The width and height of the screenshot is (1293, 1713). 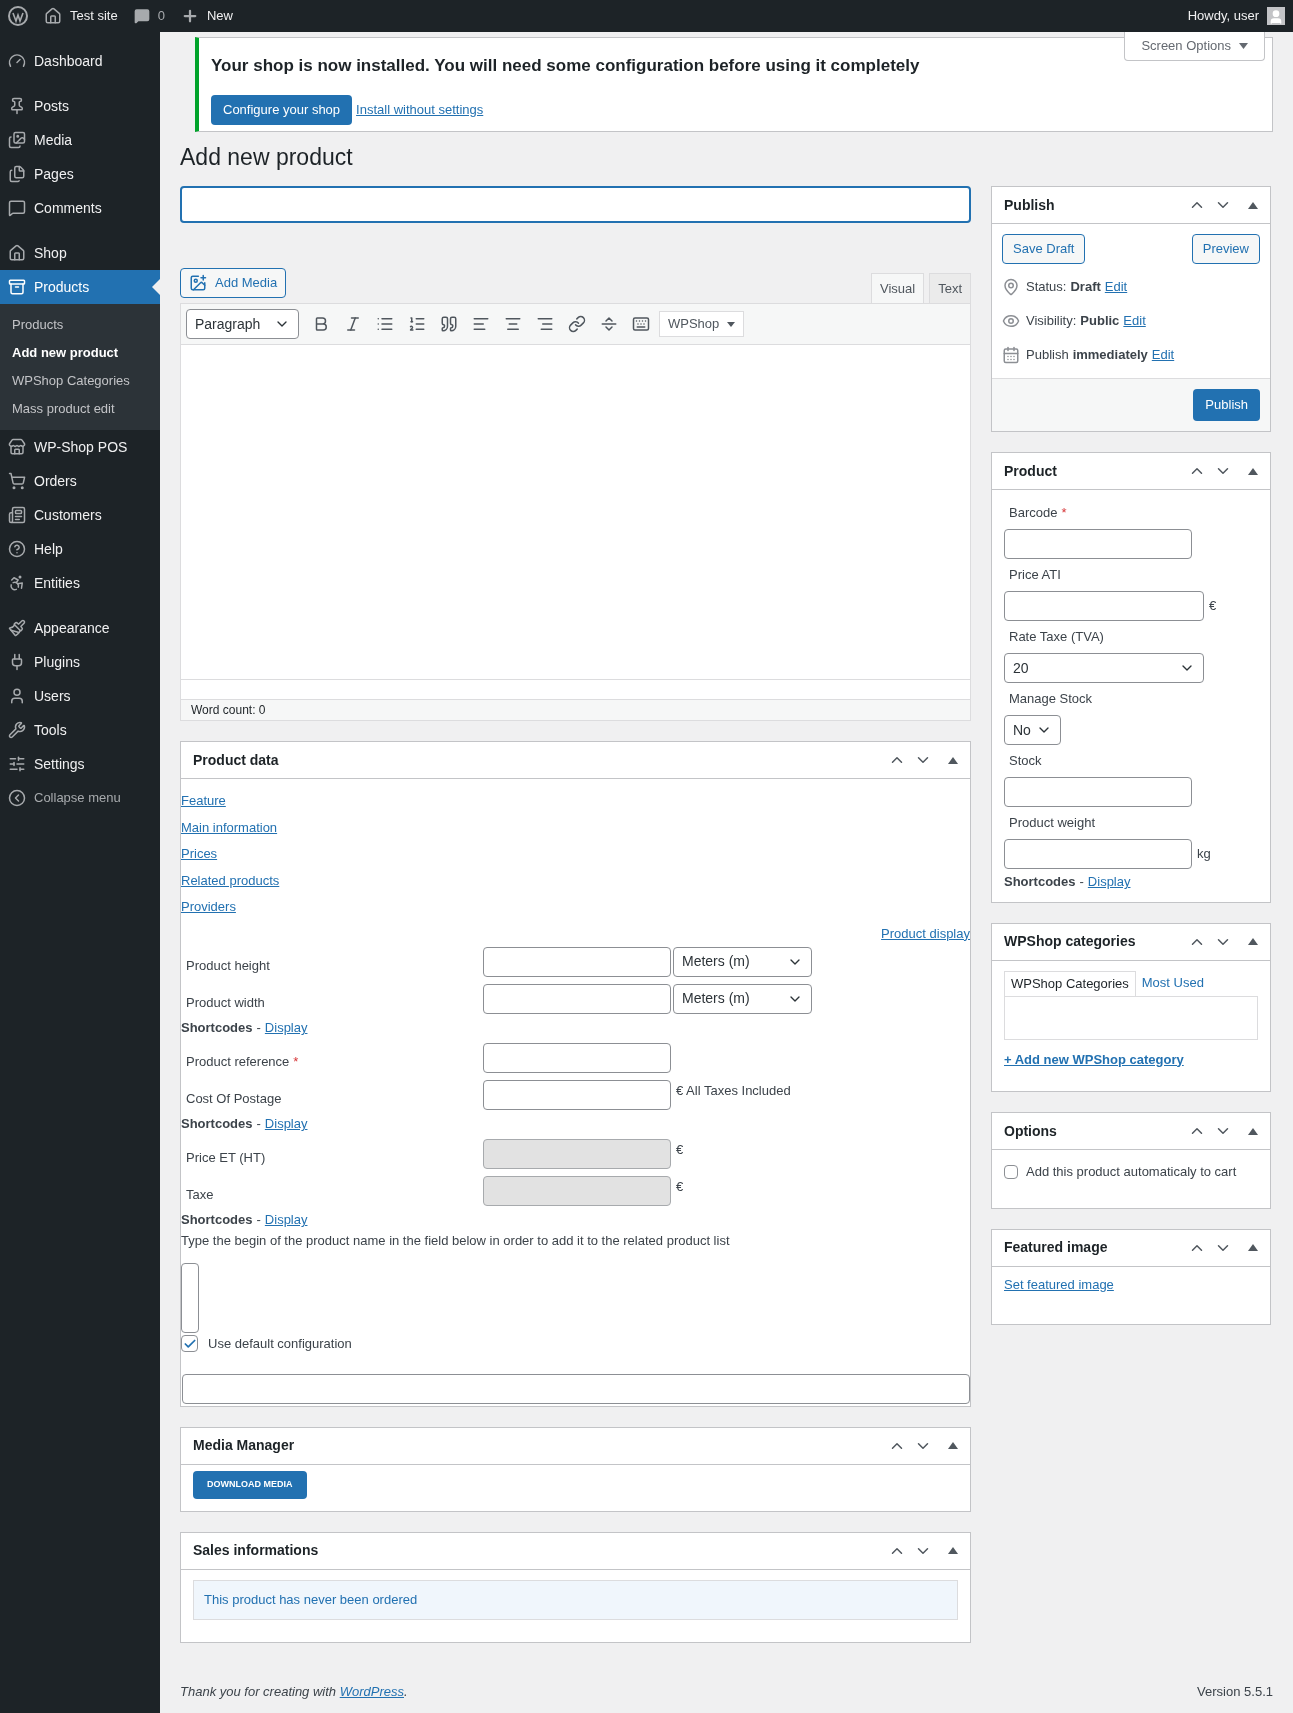 I want to click on section-link: Related products, so click(x=230, y=880).